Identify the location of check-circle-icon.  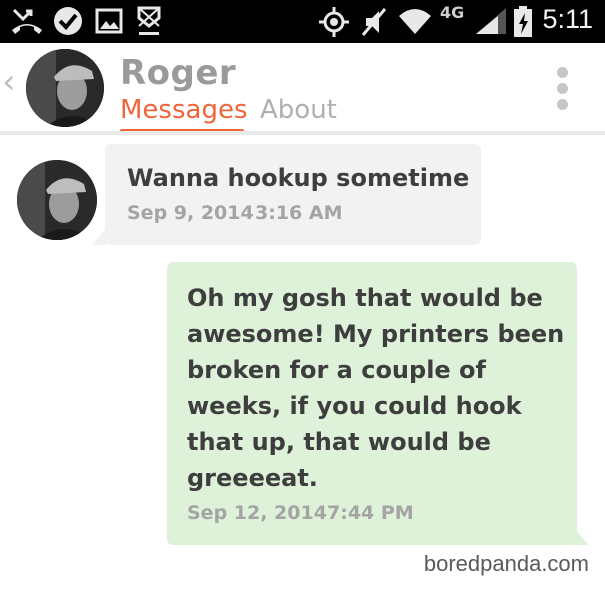
(68, 21).